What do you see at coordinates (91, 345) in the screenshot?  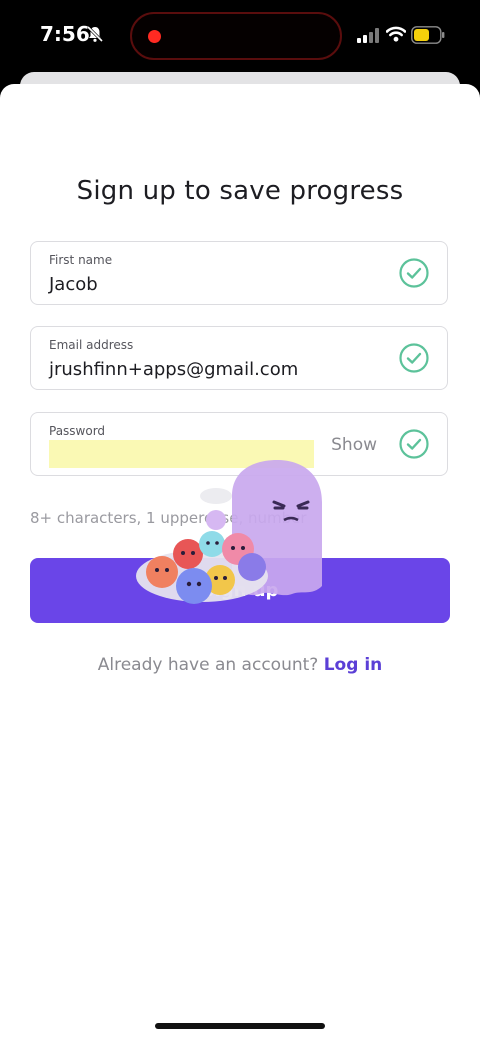 I see `email-label: Email address` at bounding box center [91, 345].